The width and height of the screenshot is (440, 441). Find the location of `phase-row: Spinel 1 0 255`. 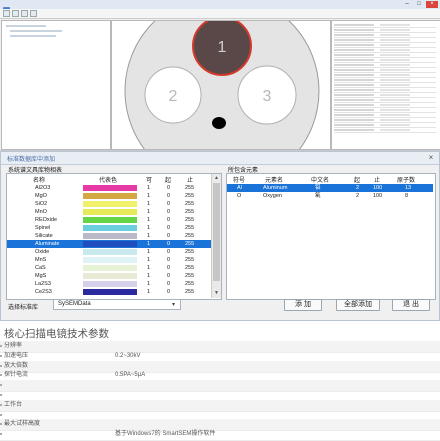

phase-row: Spinel 1 0 255 is located at coordinates (109, 228).